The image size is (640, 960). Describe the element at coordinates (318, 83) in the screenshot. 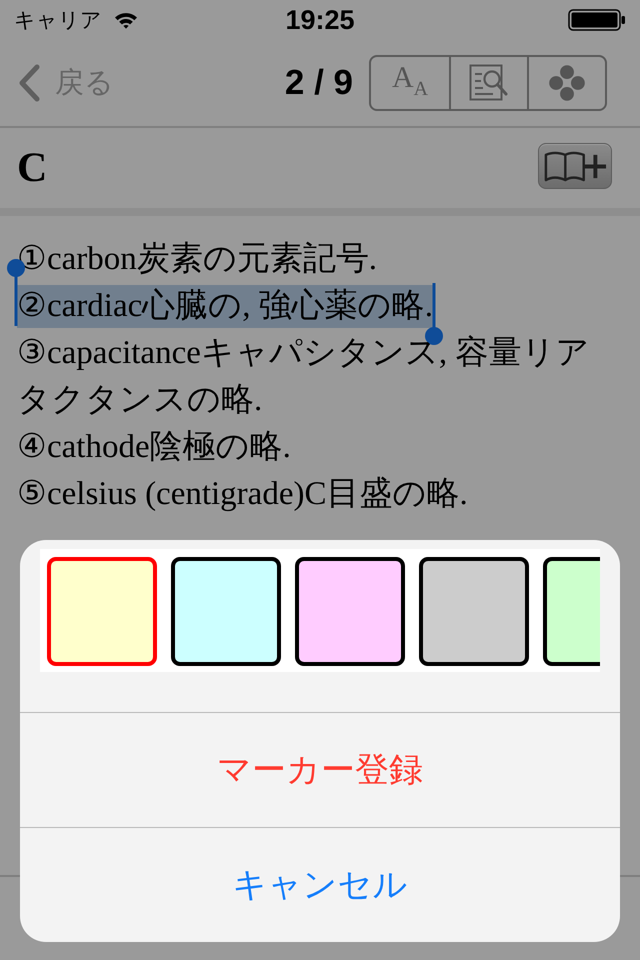

I see `page-counter: 2 / 9` at that location.